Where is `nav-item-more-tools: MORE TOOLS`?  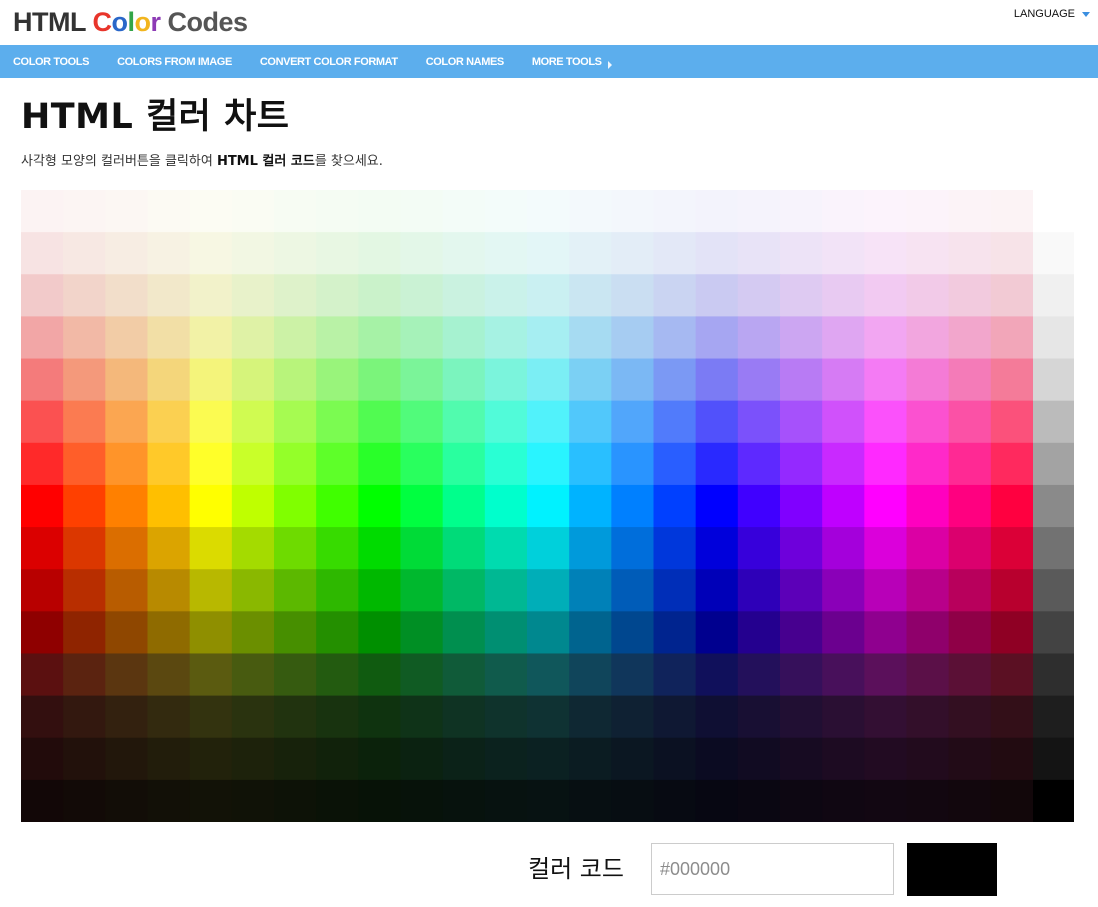
nav-item-more-tools: MORE TOOLS is located at coordinates (572, 62).